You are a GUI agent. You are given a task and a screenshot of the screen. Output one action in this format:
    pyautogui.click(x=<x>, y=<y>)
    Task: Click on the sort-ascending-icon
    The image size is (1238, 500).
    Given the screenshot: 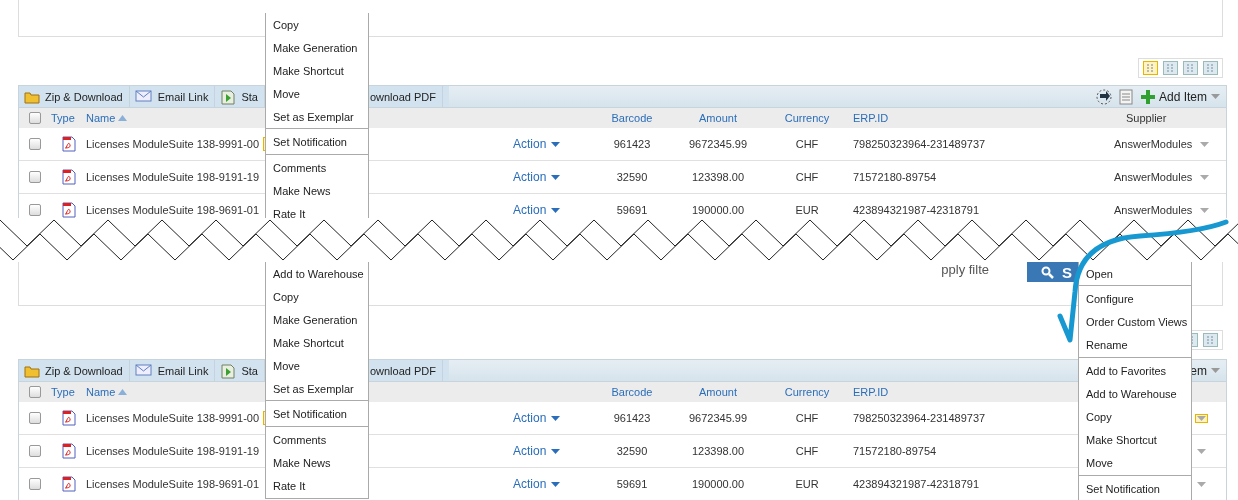 What is the action you would take?
    pyautogui.click(x=123, y=392)
    